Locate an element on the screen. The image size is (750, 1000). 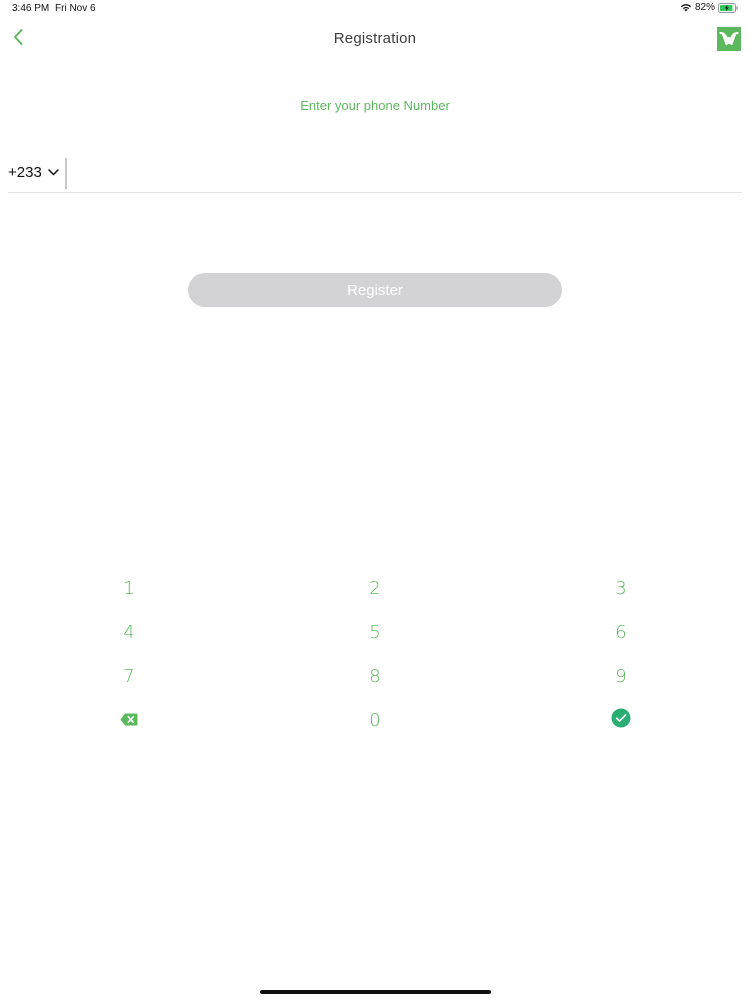
backspace-key is located at coordinates (129, 720).